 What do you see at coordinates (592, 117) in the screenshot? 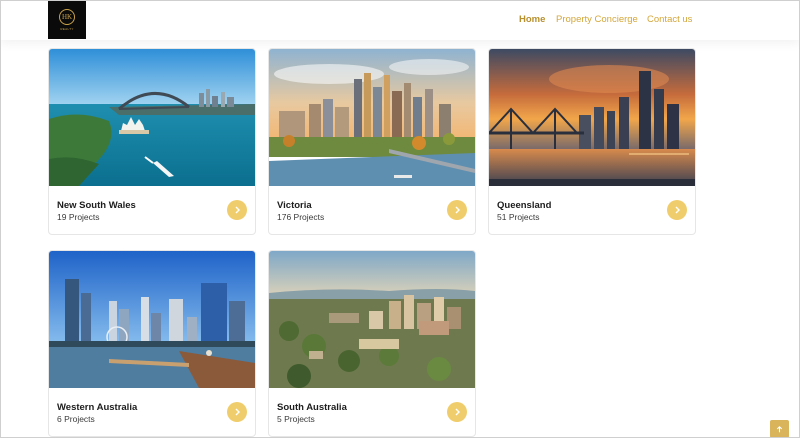
I see `brisbane-sunset-image` at bounding box center [592, 117].